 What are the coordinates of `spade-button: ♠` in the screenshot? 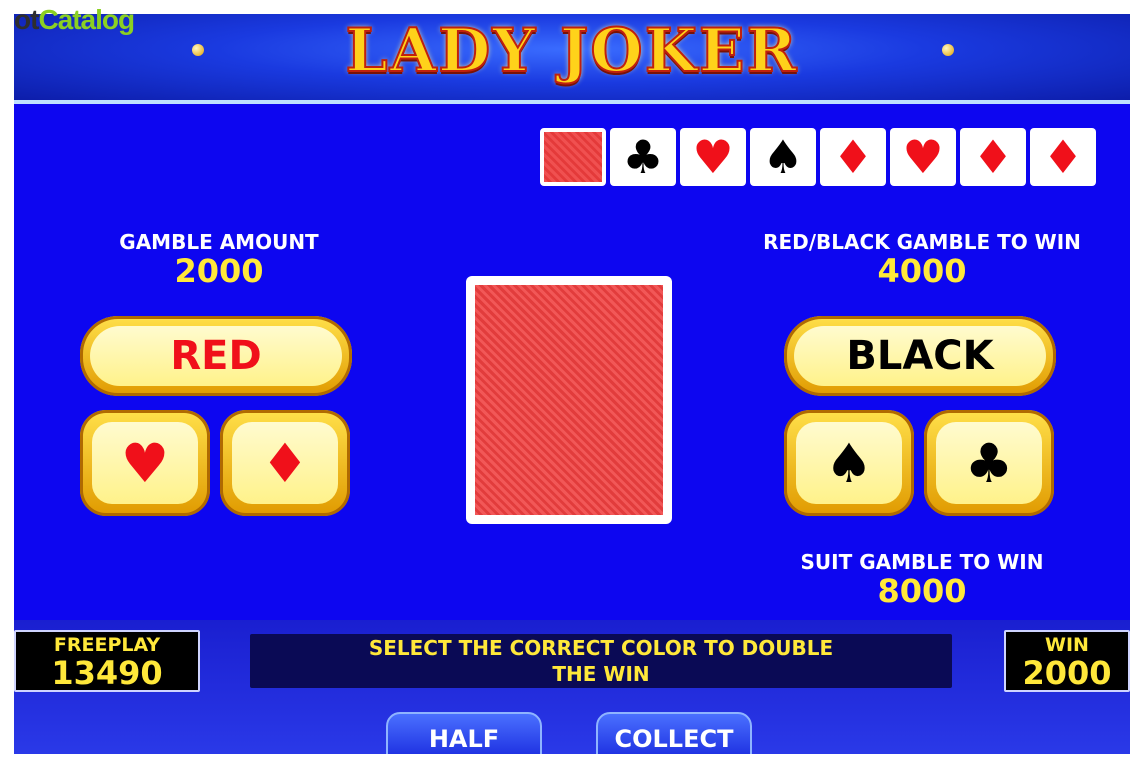 It's located at (849, 463).